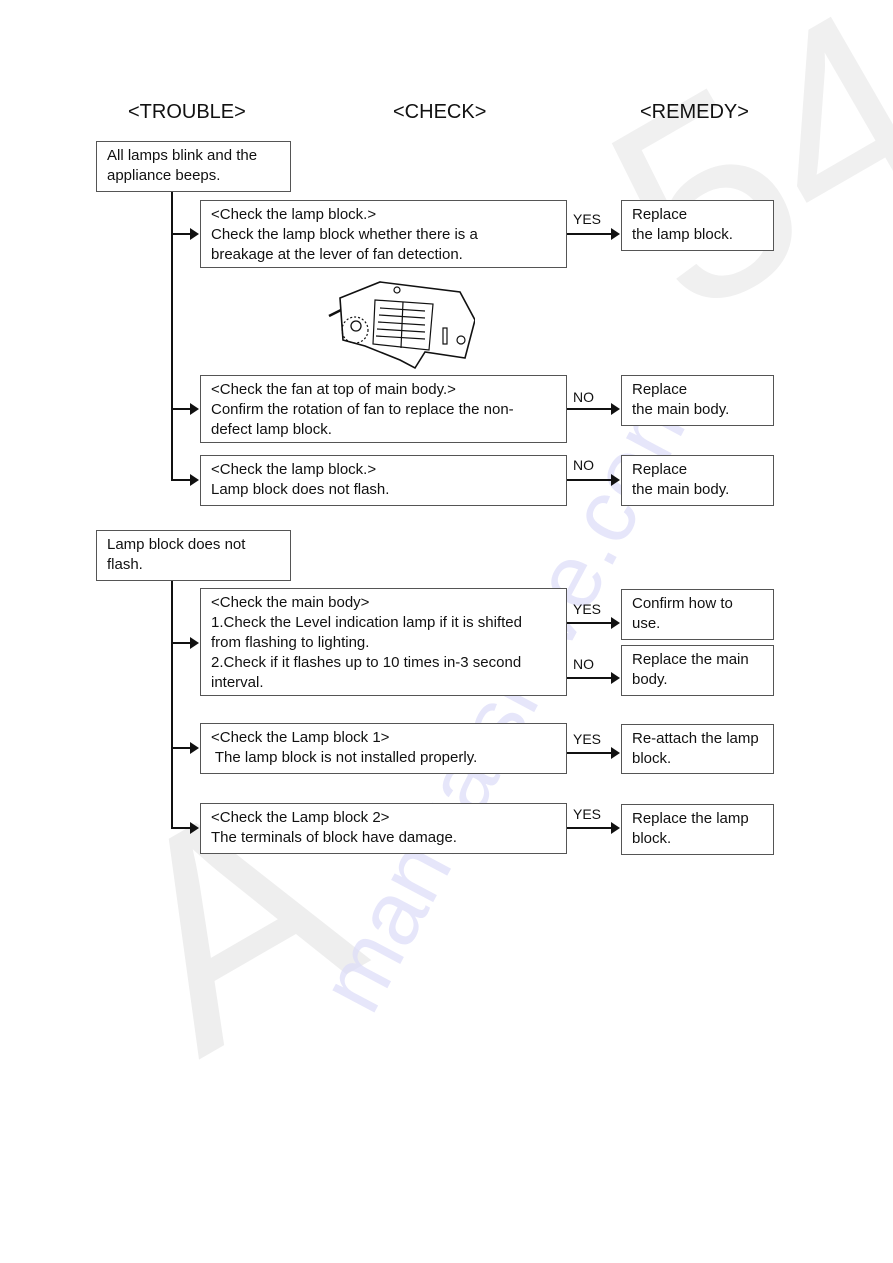 The image size is (893, 1263). I want to click on remedy-text: use., so click(646, 623).